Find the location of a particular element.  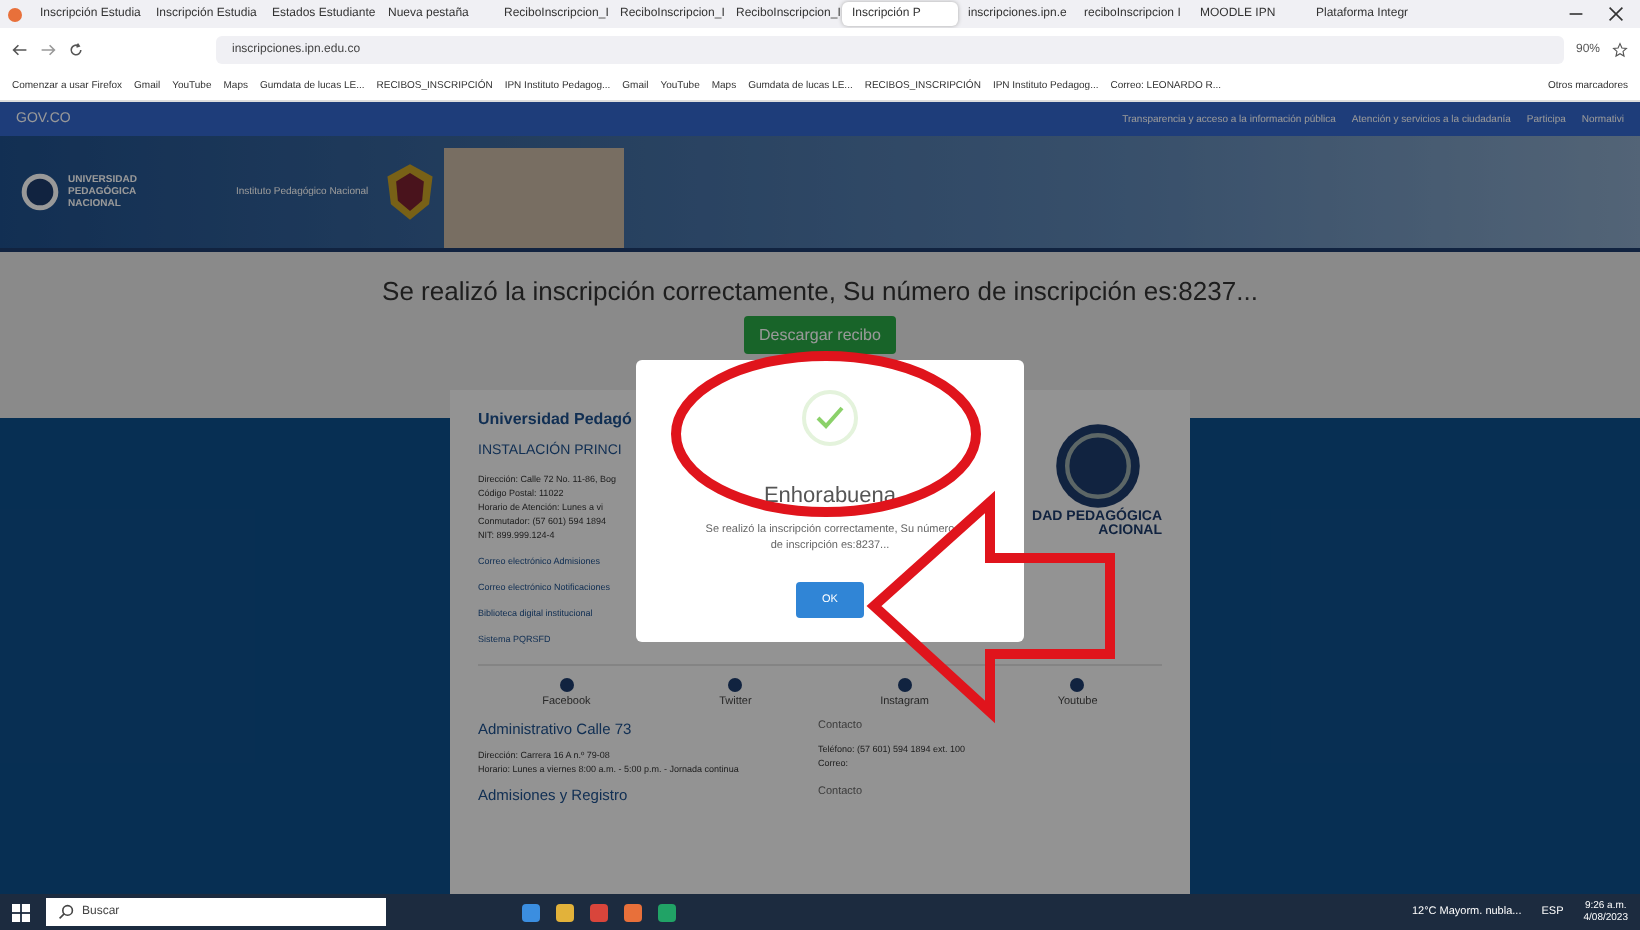

back-icon is located at coordinates (20, 50).